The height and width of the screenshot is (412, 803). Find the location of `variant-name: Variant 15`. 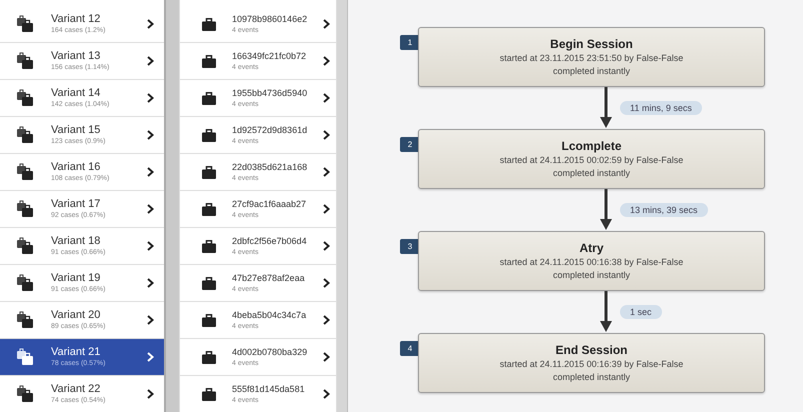

variant-name: Variant 15 is located at coordinates (76, 130).